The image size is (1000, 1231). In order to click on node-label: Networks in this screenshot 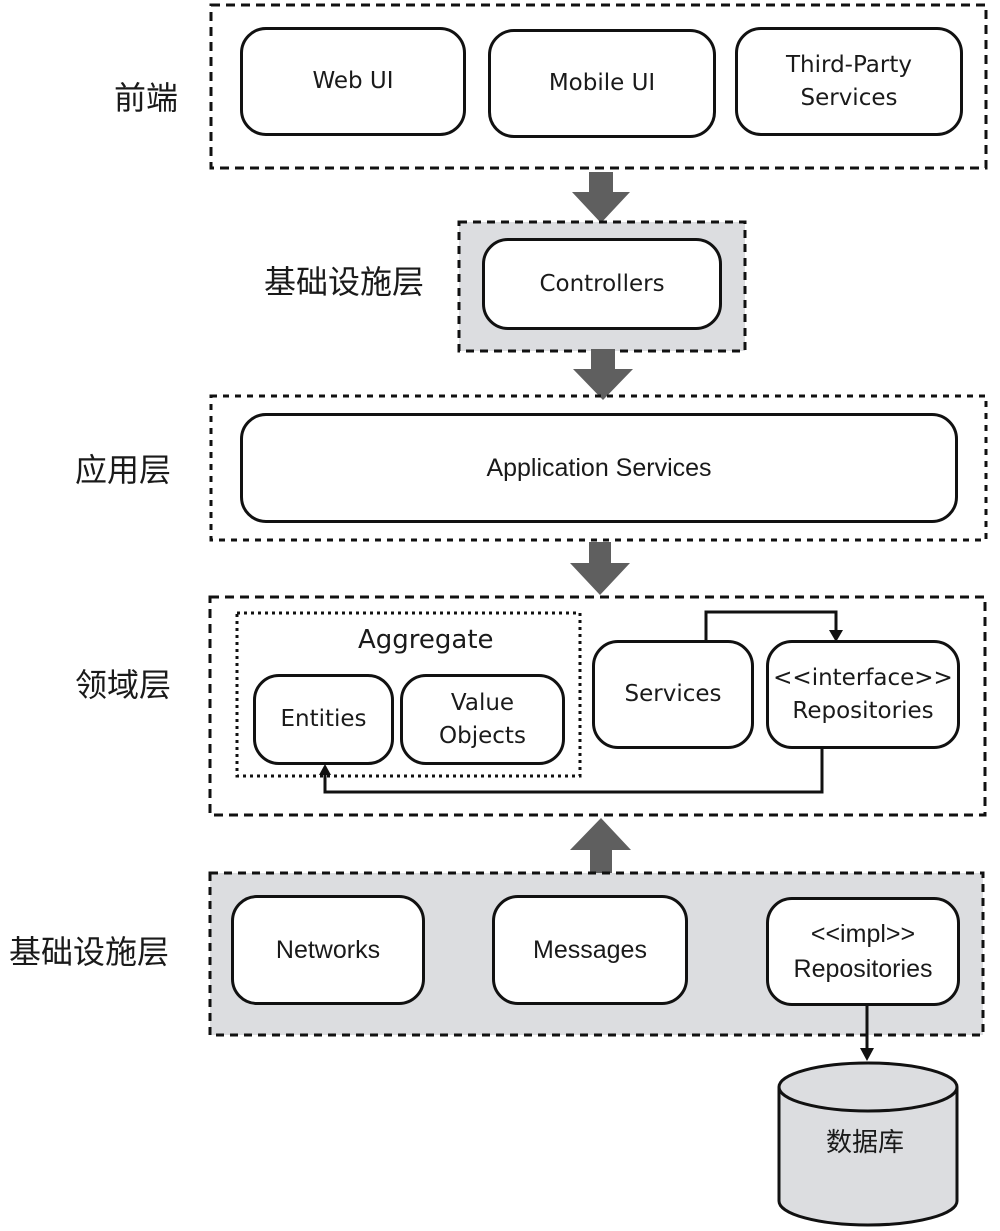, I will do `click(328, 949)`.